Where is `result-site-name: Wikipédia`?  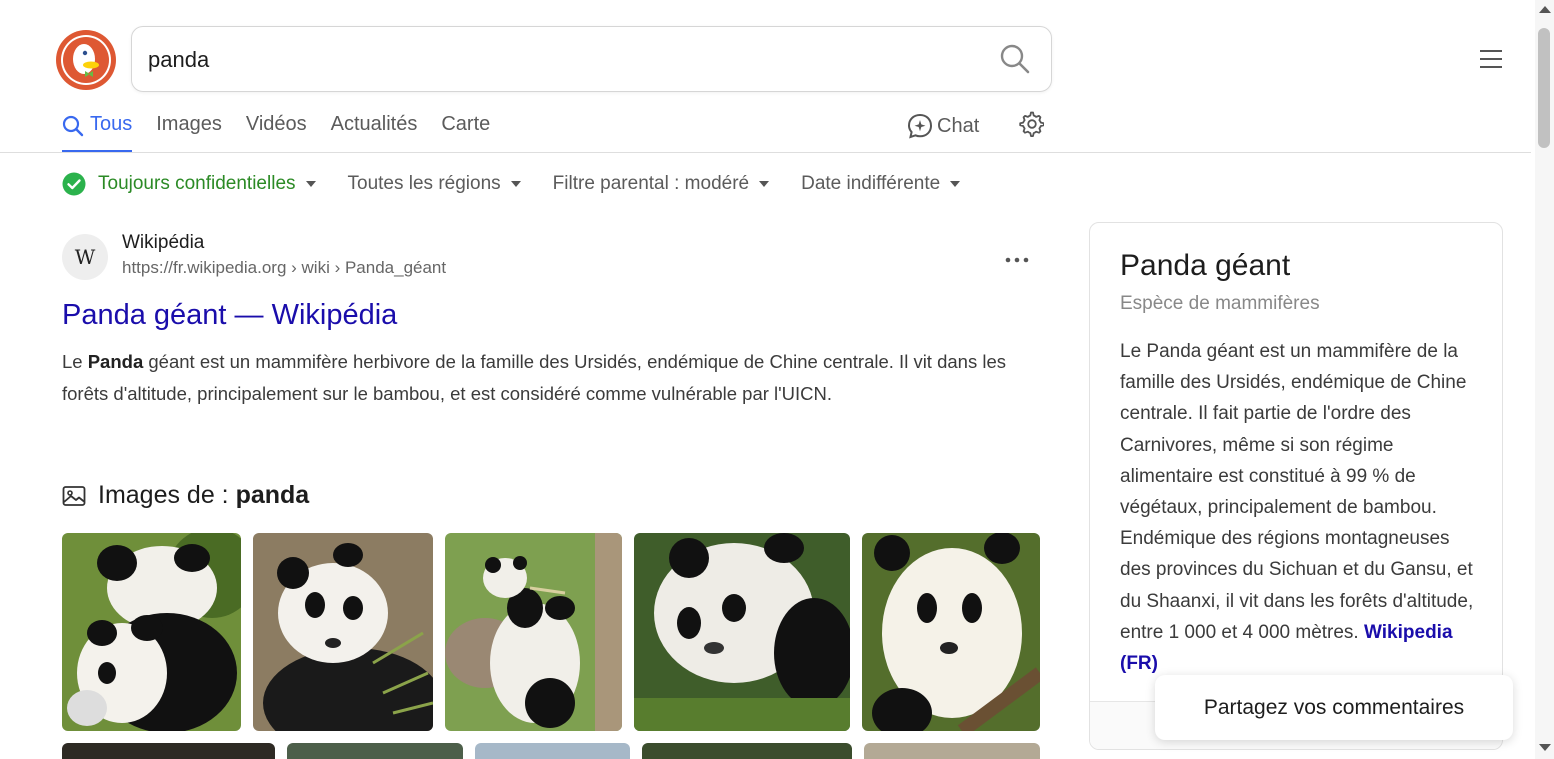
result-site-name: Wikipédia is located at coordinates (163, 243).